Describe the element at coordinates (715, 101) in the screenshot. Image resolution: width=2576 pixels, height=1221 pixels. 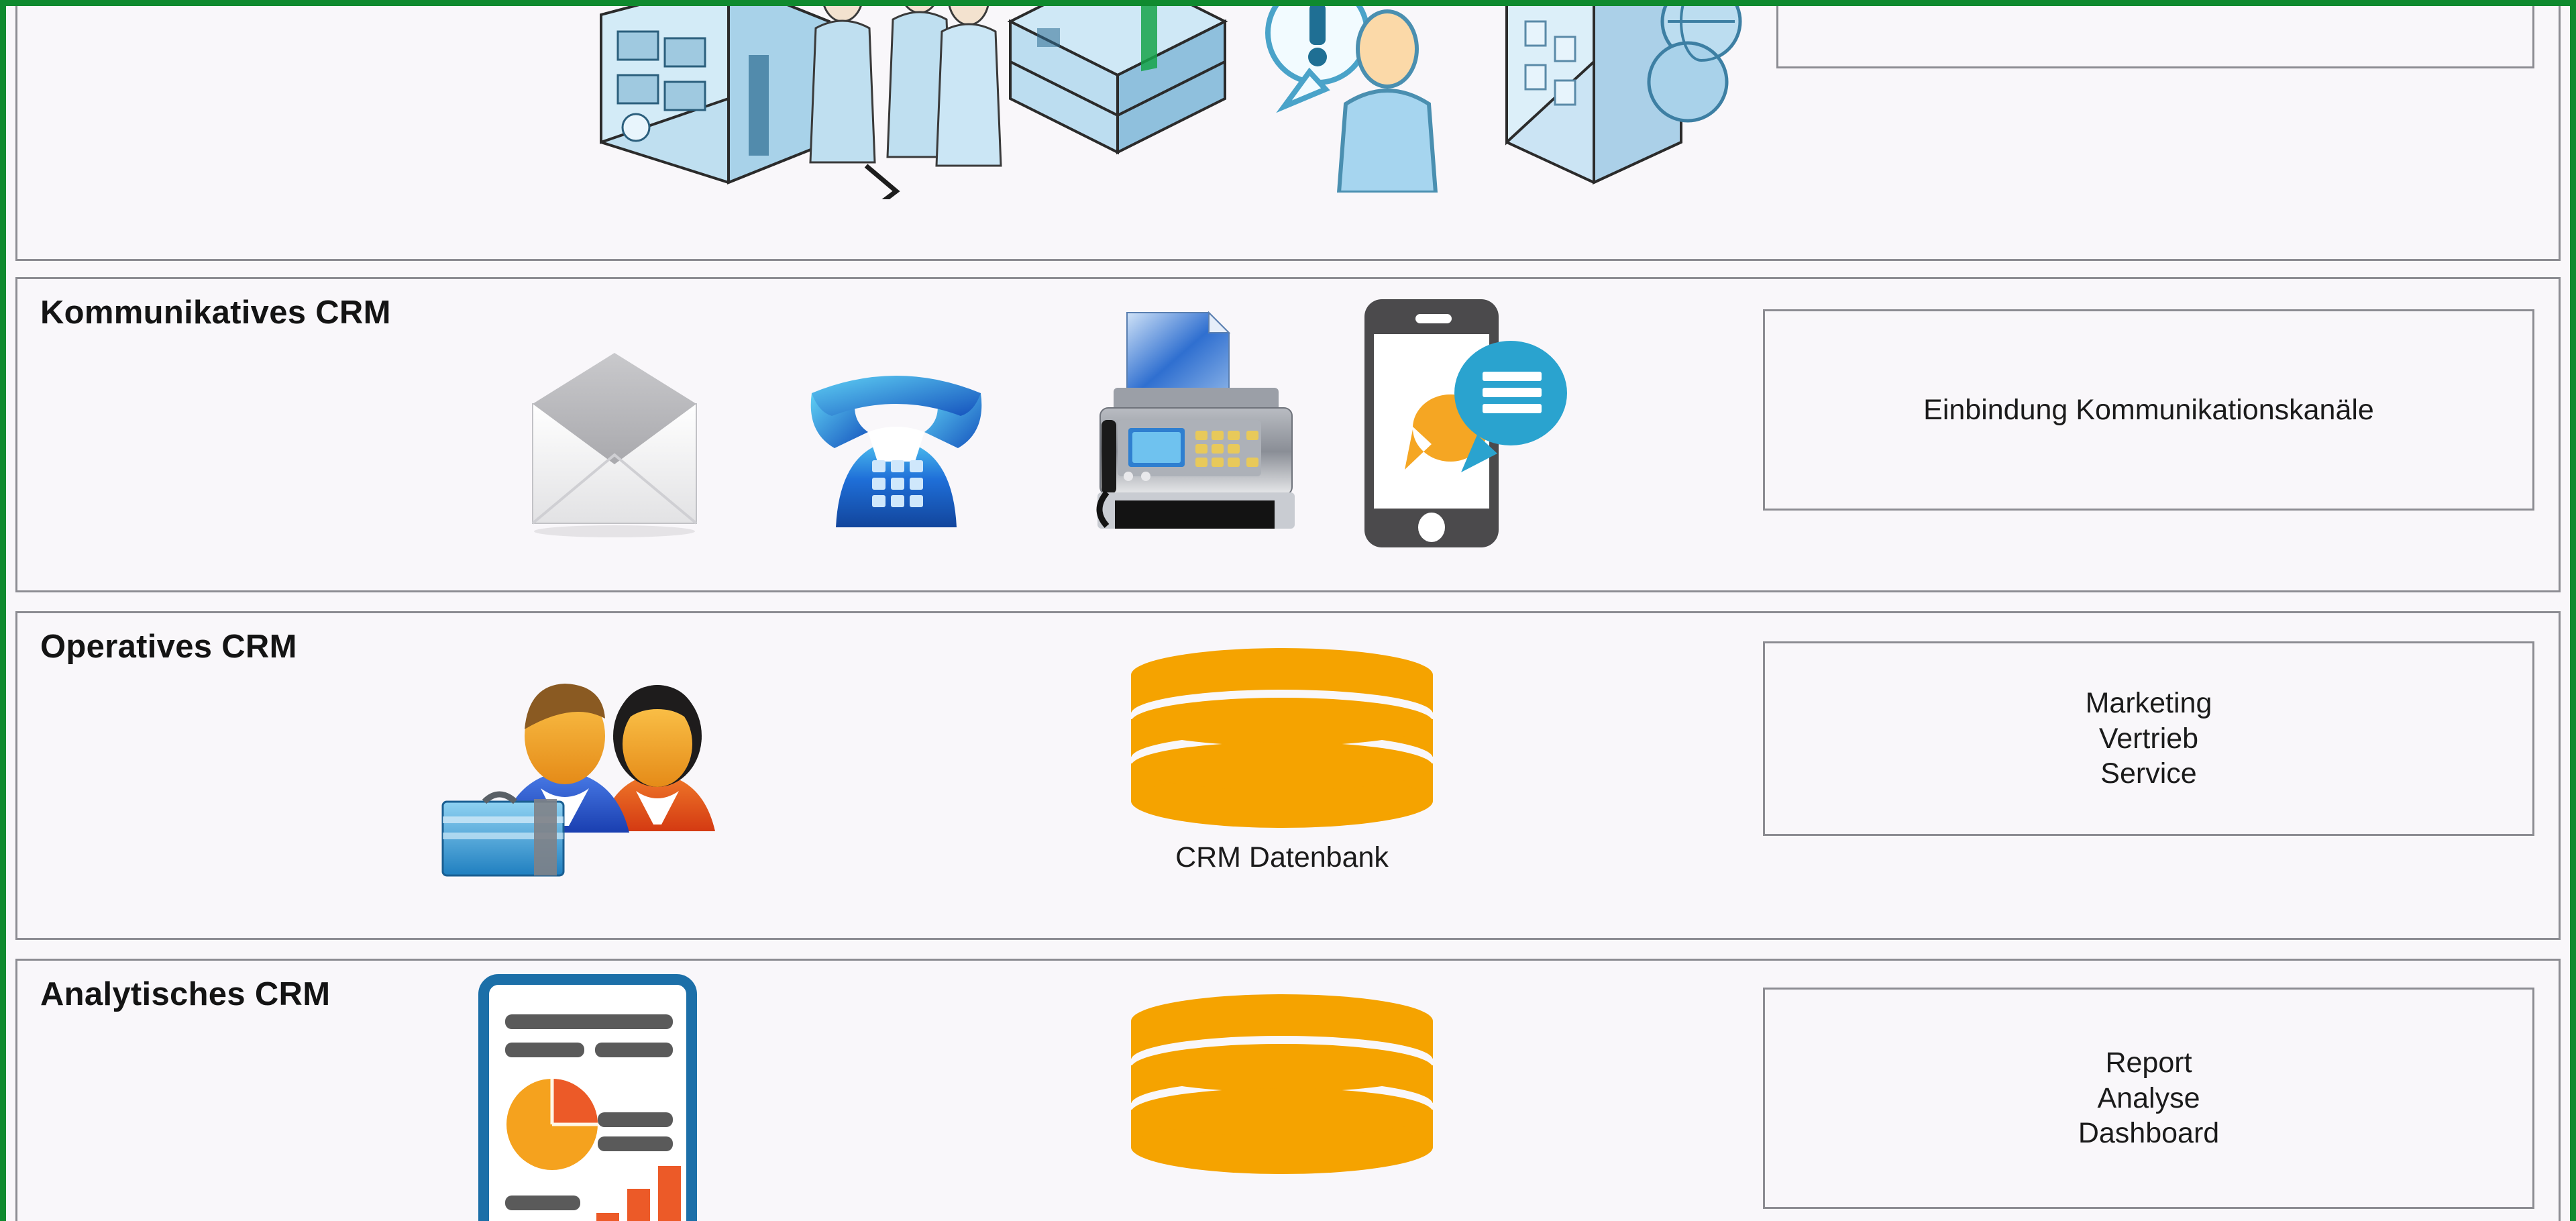
I see `server-building-icon` at that location.